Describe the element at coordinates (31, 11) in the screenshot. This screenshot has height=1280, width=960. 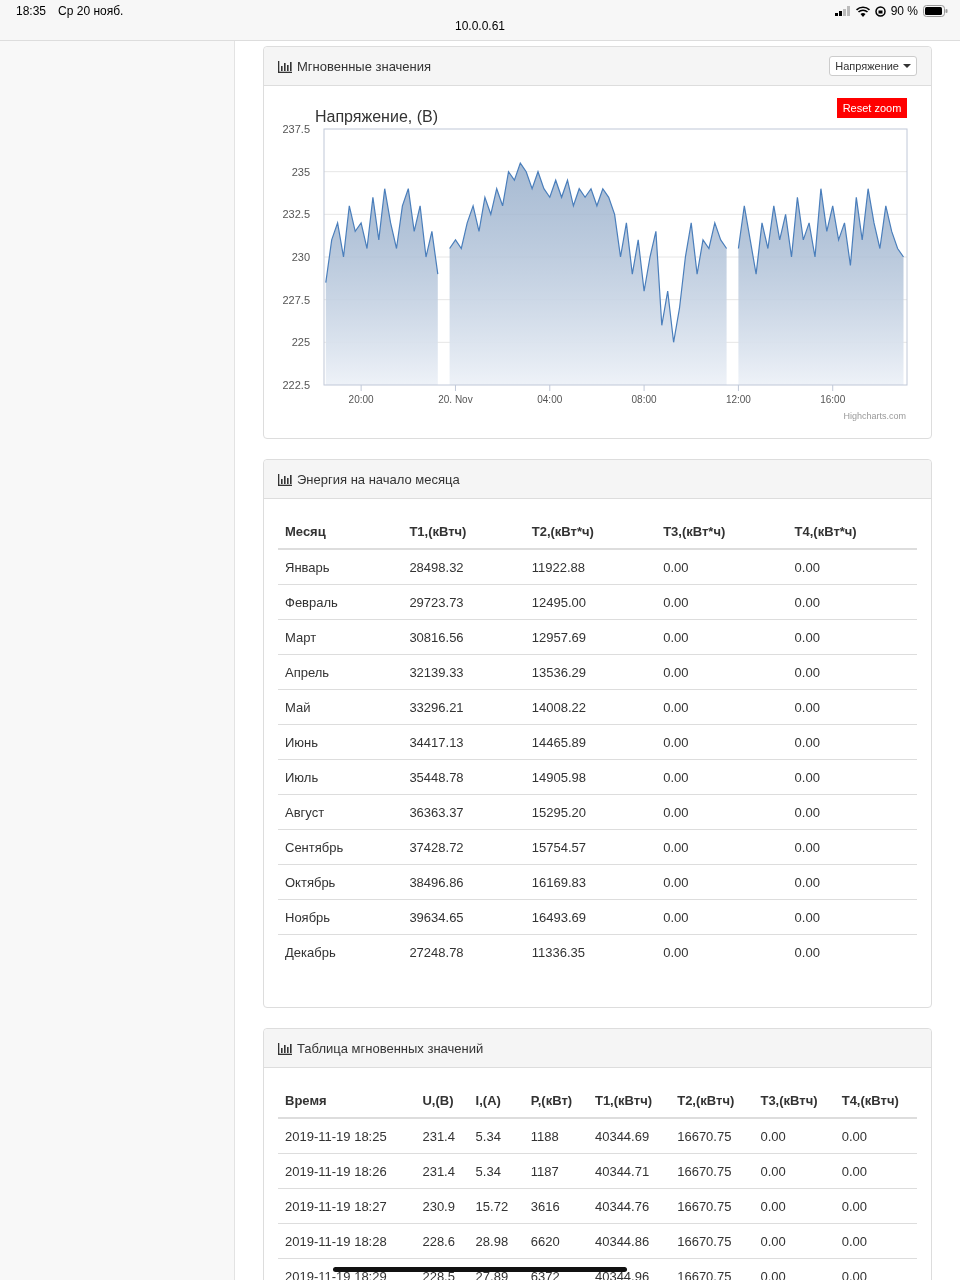
I see `clock-time: 18:35` at that location.